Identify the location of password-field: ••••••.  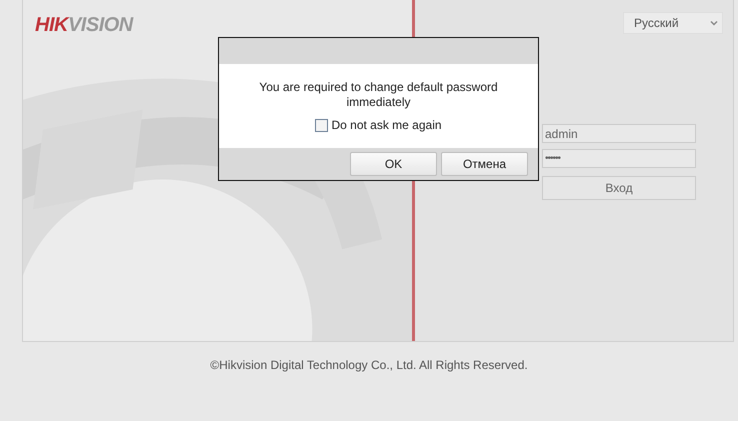
(619, 158).